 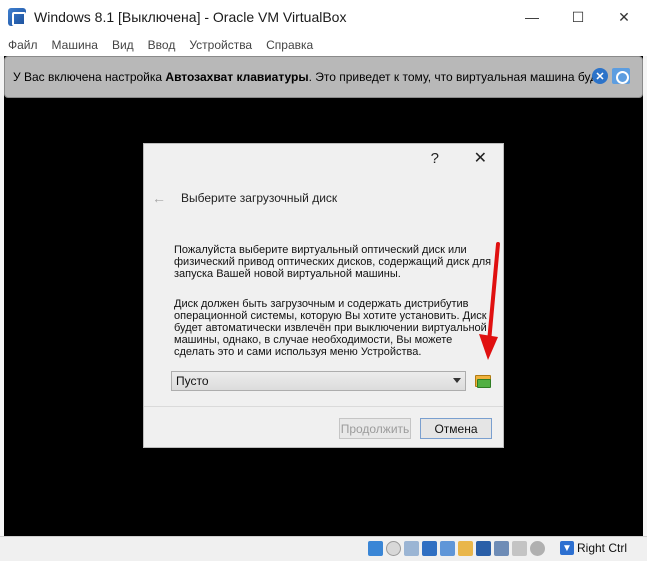 What do you see at coordinates (23, 45) in the screenshot?
I see `menu-file: Файл` at bounding box center [23, 45].